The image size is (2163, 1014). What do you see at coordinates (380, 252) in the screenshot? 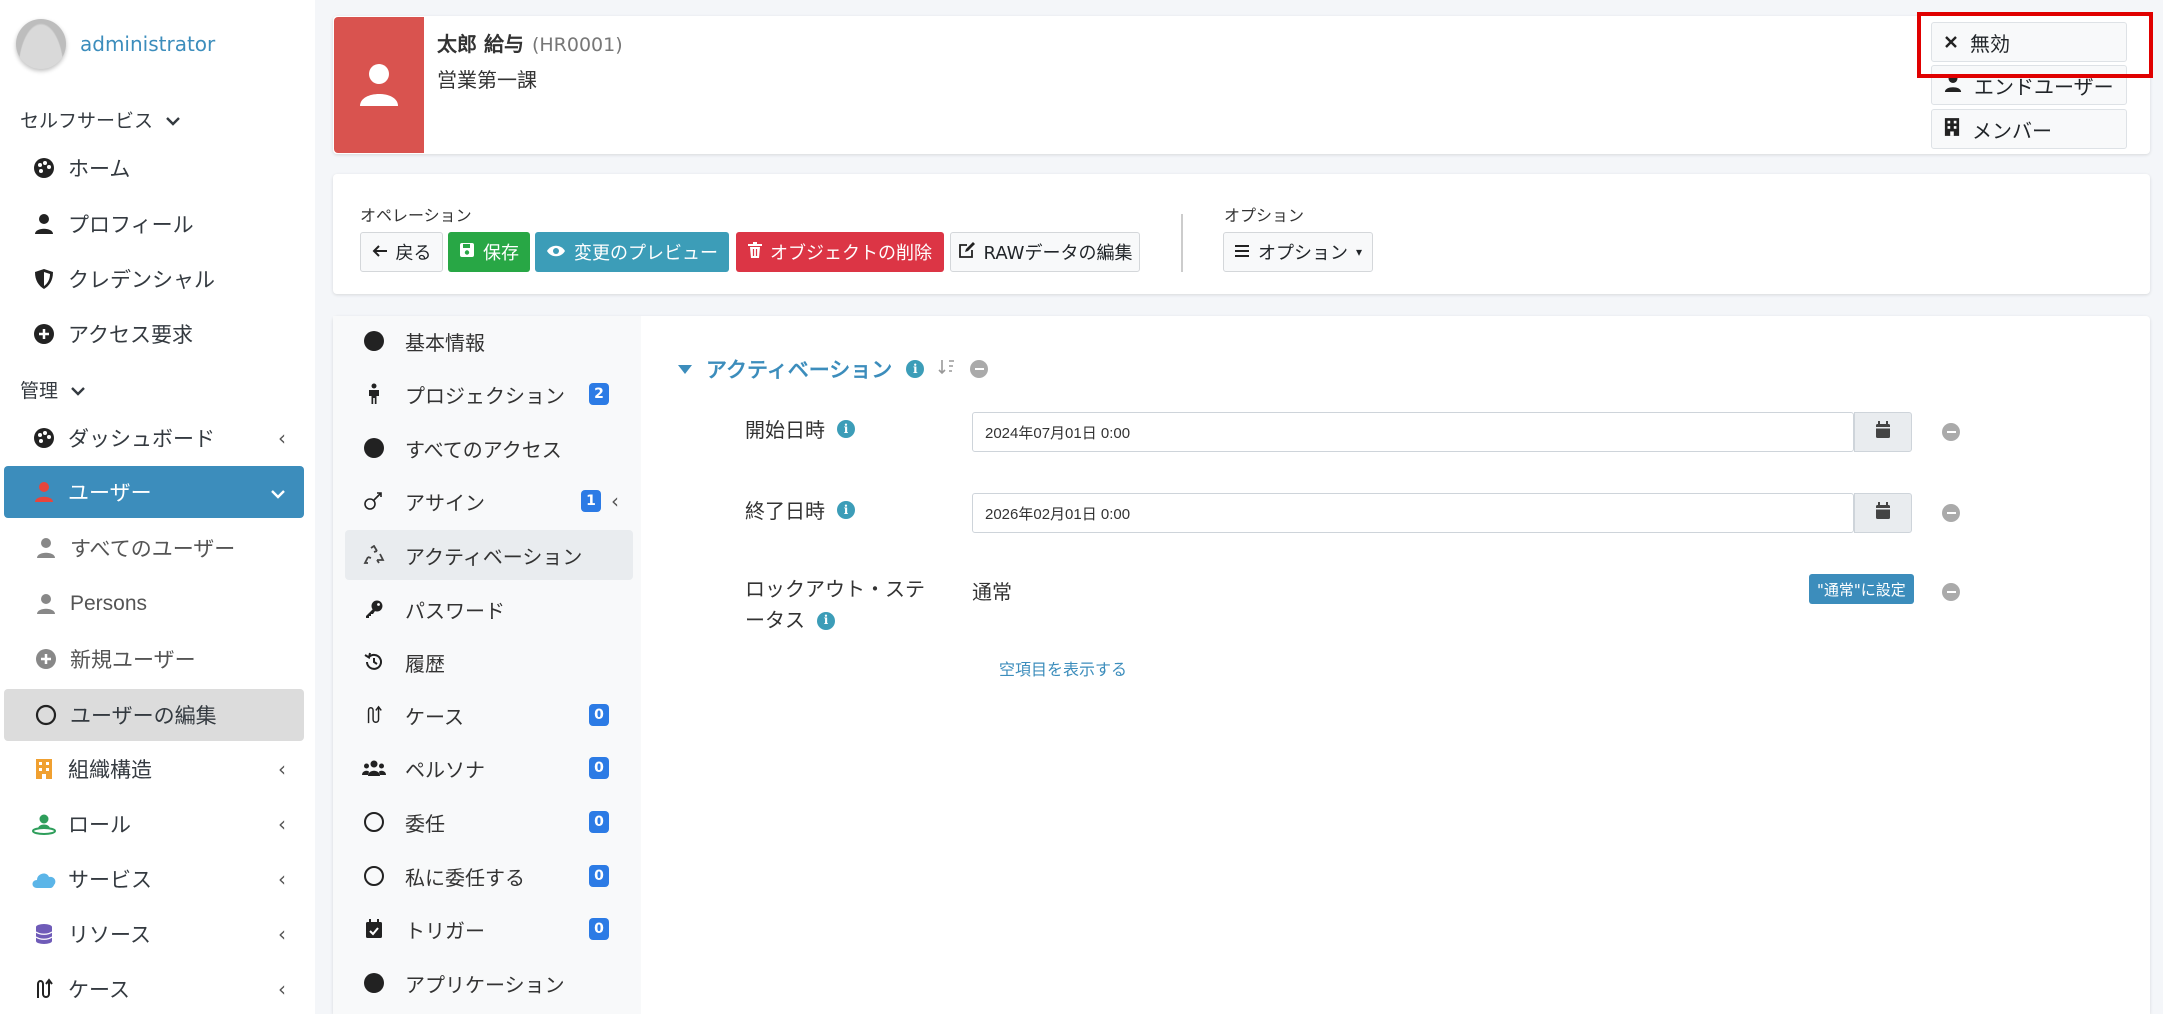
I see `arrow-left-icon` at bounding box center [380, 252].